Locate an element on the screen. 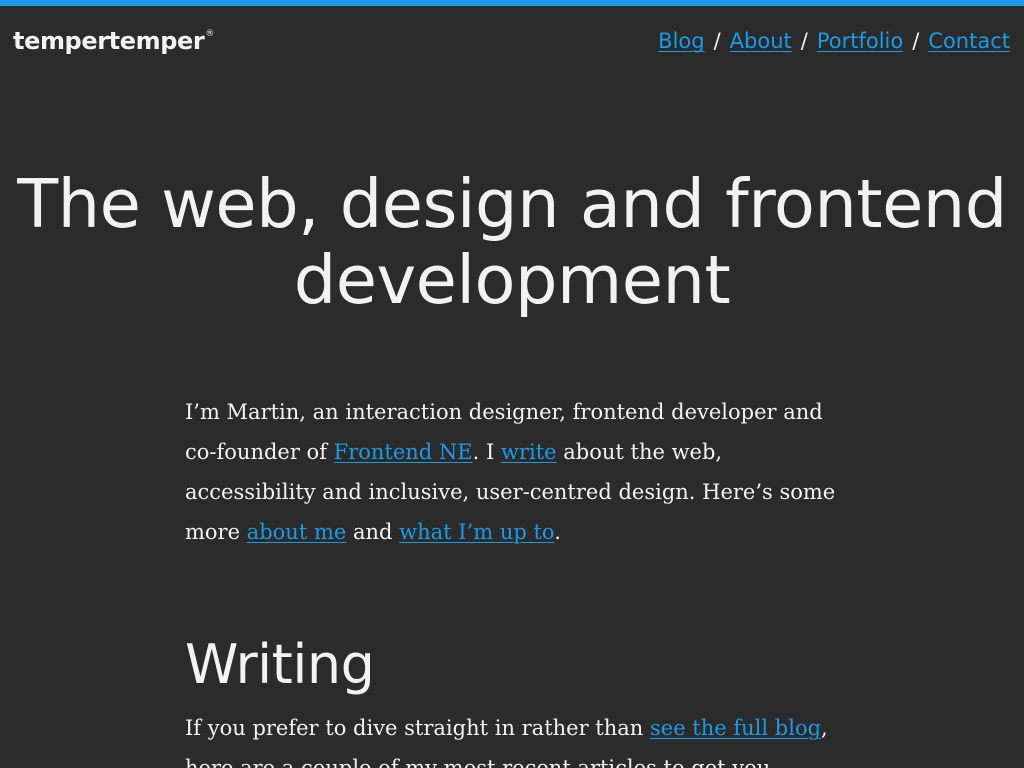 This screenshot has height=768, width=1024. write-link: write is located at coordinates (529, 452).